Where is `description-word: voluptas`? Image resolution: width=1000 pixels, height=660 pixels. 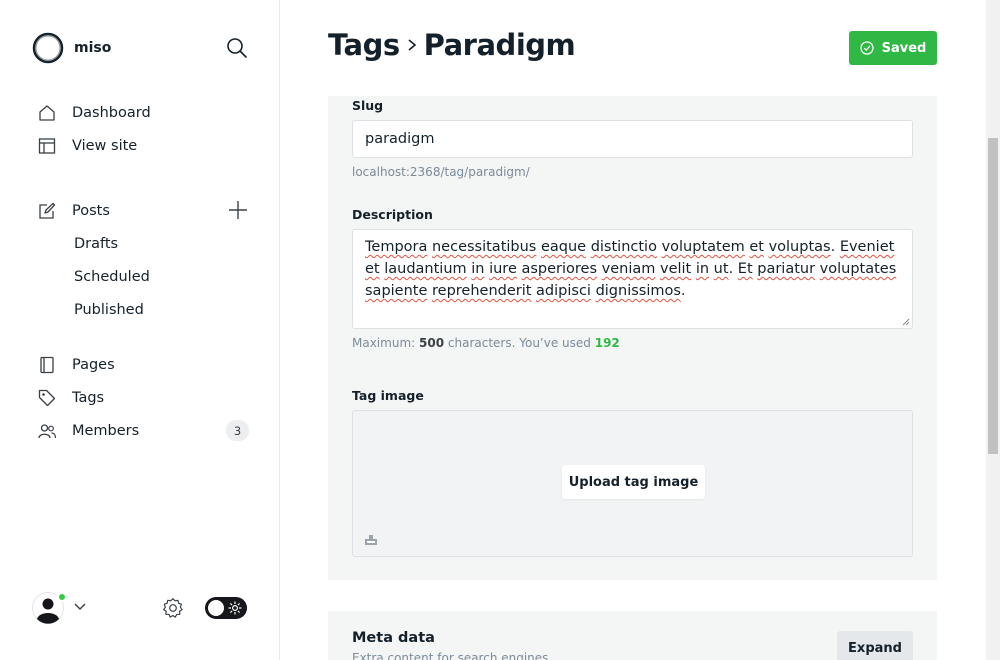 description-word: voluptas is located at coordinates (799, 247).